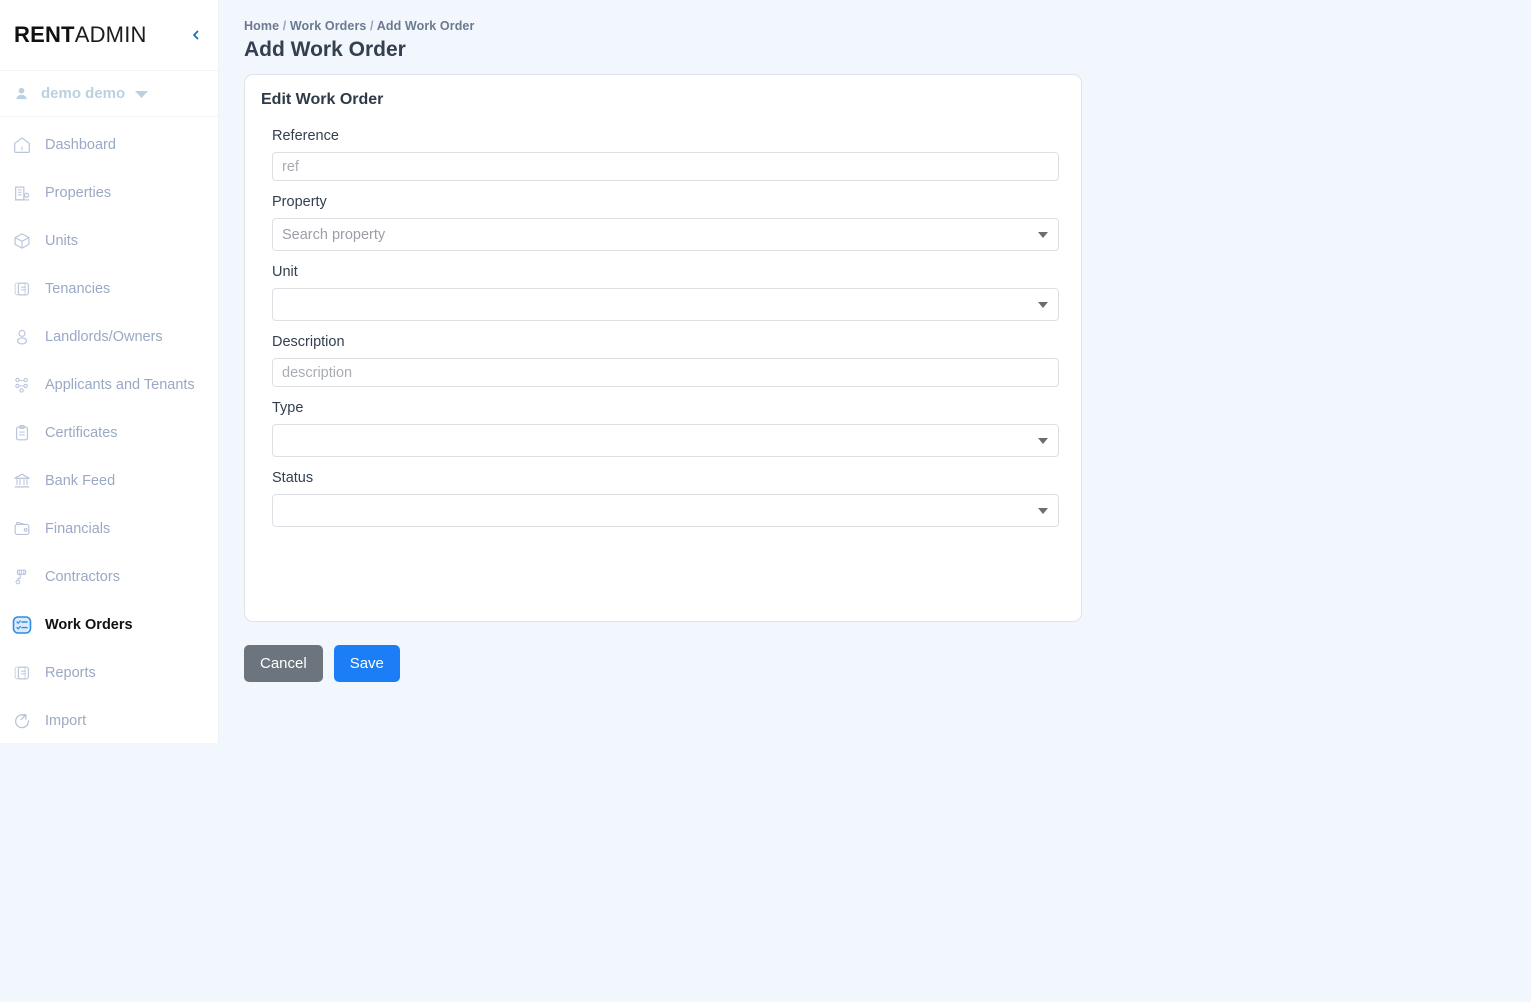 The width and height of the screenshot is (1531, 1002). What do you see at coordinates (22, 481) in the screenshot?
I see `bank-icon` at bounding box center [22, 481].